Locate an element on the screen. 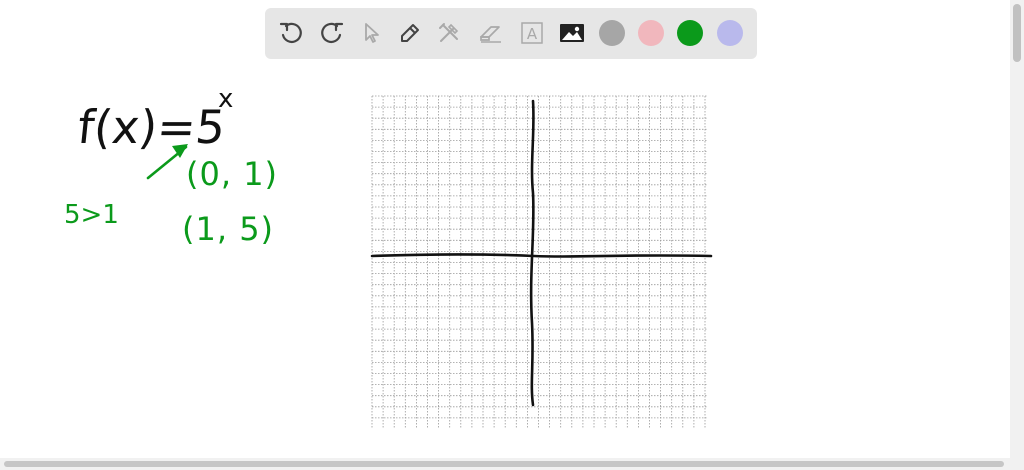 The height and width of the screenshot is (470, 1024). text-box-icon: A is located at coordinates (532, 33).